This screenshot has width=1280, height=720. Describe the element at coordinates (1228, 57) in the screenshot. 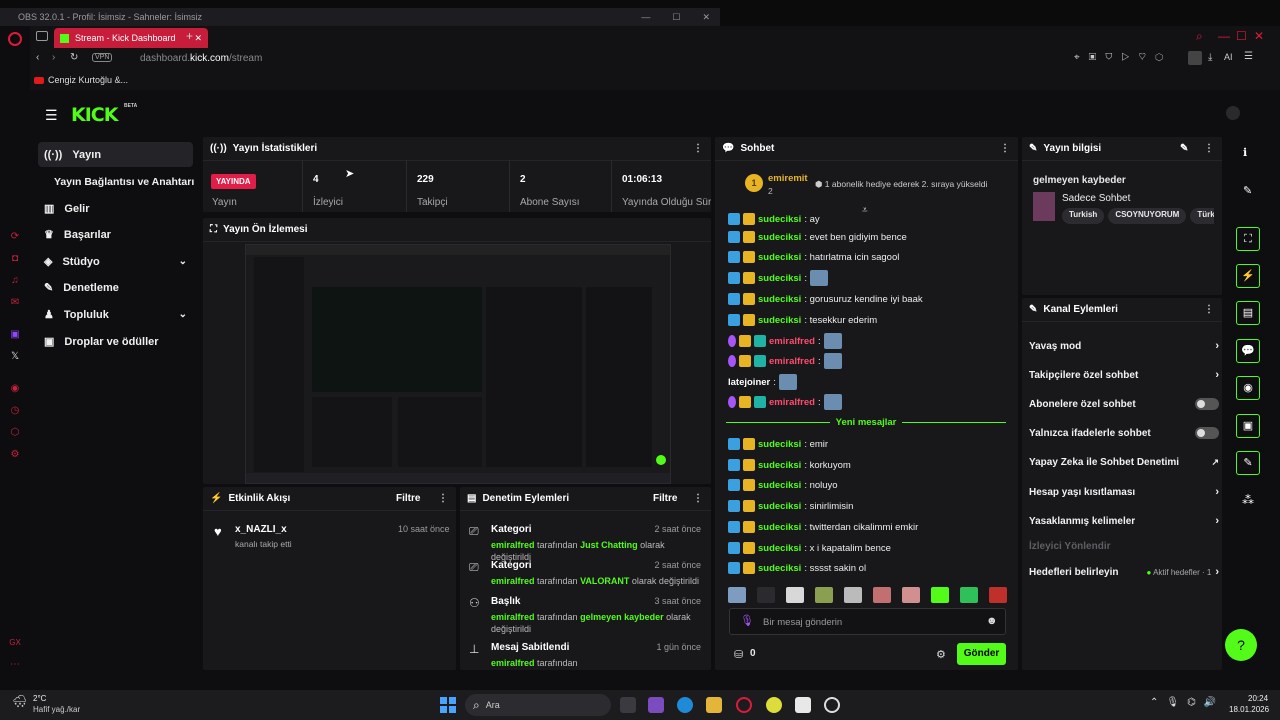

I see `ai-button: AI` at that location.